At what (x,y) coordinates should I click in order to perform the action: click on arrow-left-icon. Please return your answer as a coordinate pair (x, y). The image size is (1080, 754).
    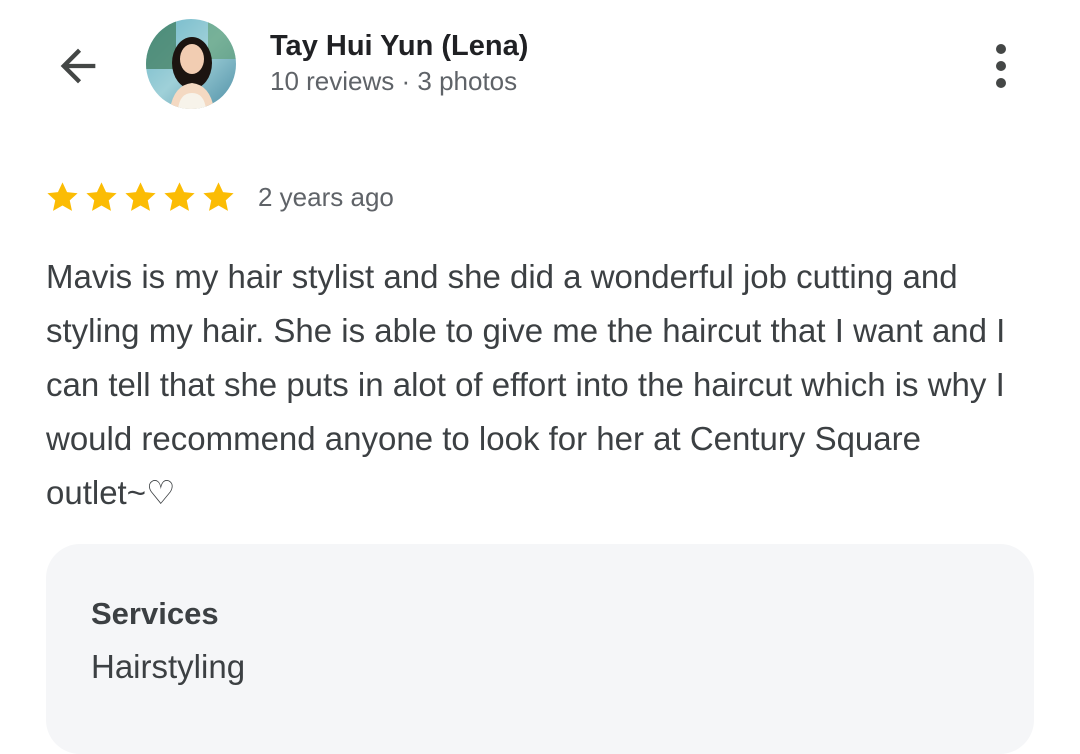
    Looking at the image, I should click on (78, 66).